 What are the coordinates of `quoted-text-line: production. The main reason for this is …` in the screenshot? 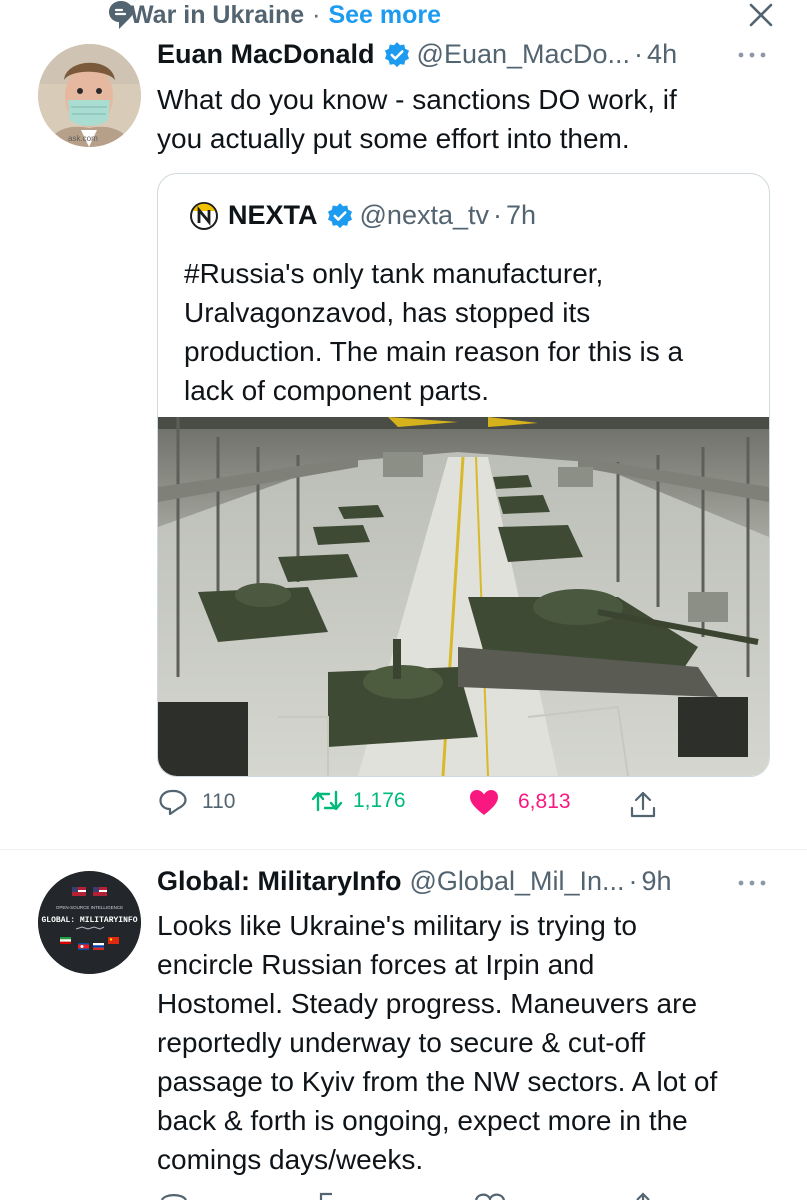 It's located at (434, 351).